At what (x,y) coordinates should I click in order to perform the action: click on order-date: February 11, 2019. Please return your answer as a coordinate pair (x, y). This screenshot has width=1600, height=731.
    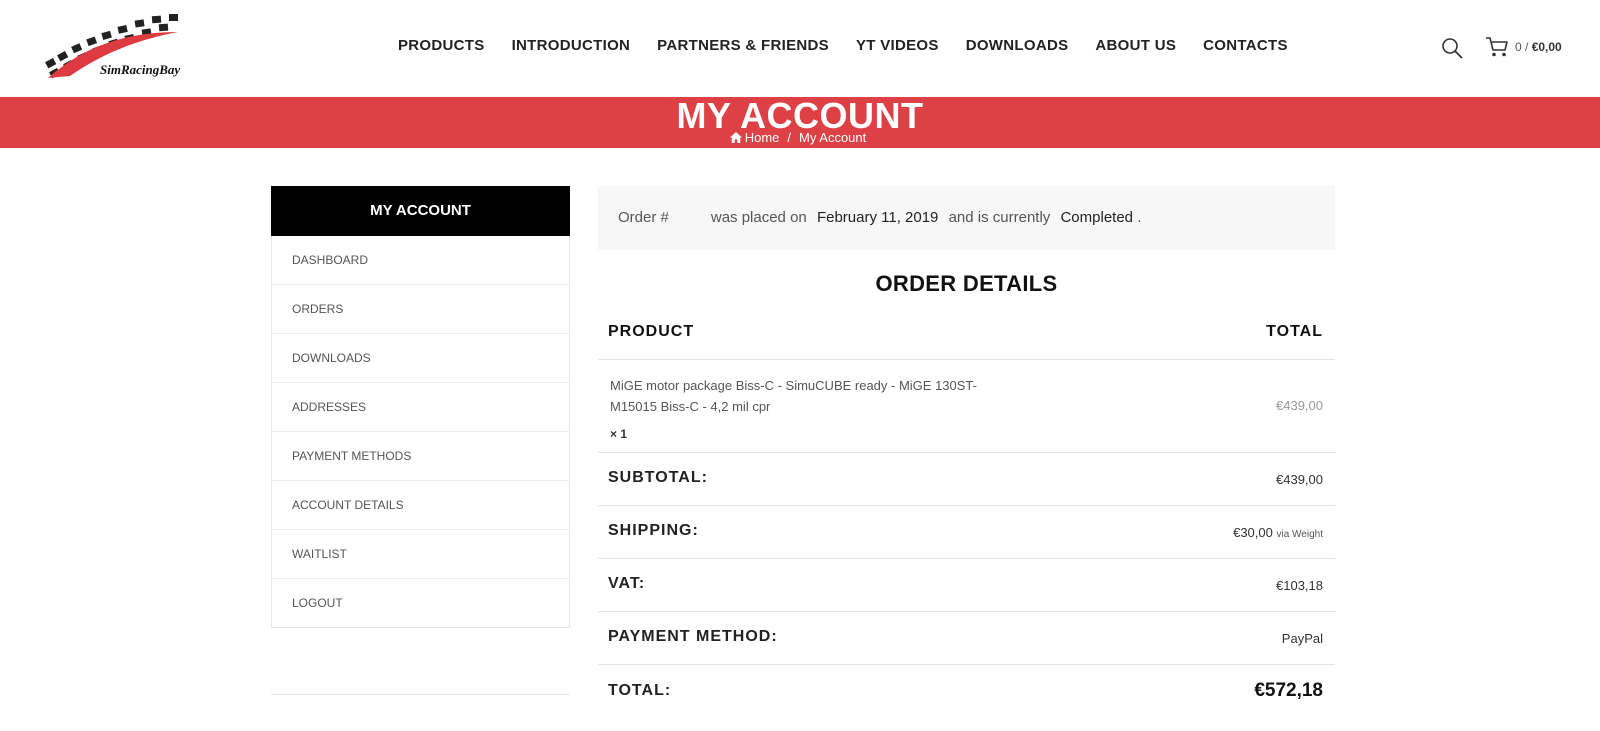
    Looking at the image, I should click on (877, 217).